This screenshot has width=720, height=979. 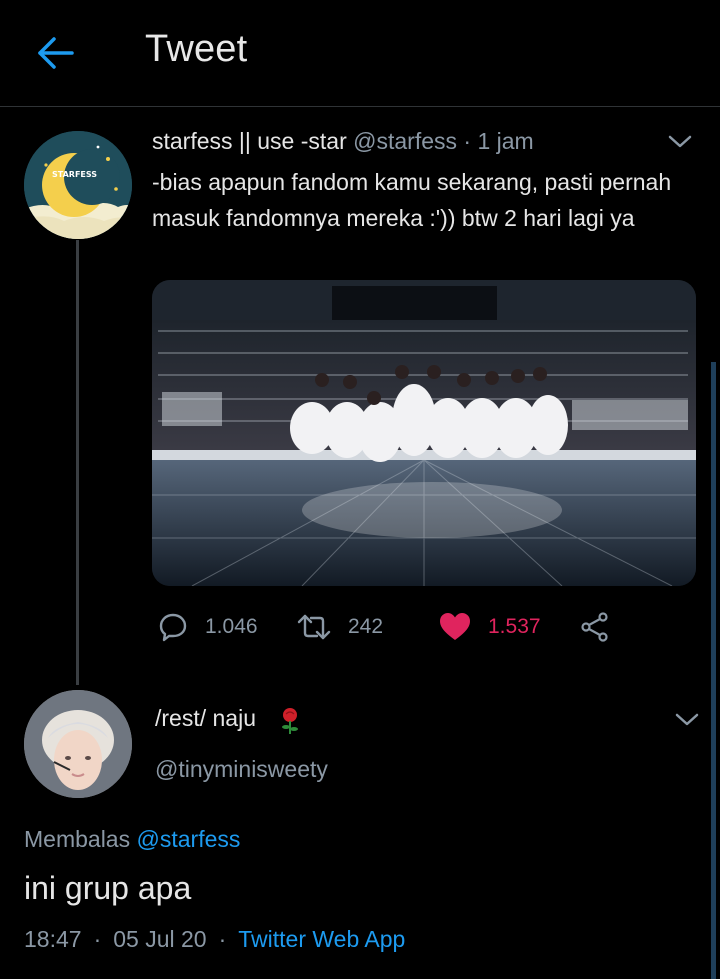 I want to click on top-bar: Tweet, so click(x=360, y=53).